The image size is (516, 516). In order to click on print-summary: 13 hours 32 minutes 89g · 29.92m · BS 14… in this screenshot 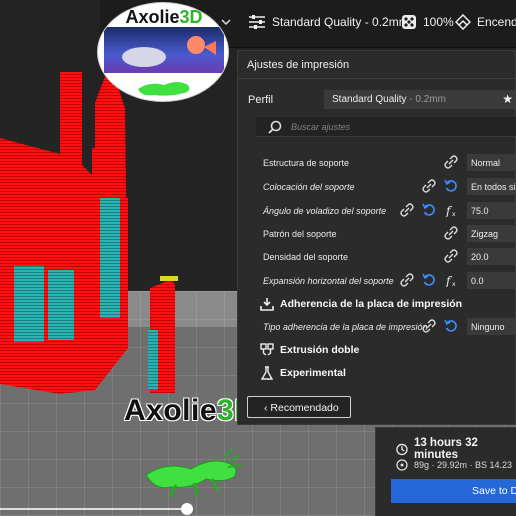, I will do `click(445, 471)`.